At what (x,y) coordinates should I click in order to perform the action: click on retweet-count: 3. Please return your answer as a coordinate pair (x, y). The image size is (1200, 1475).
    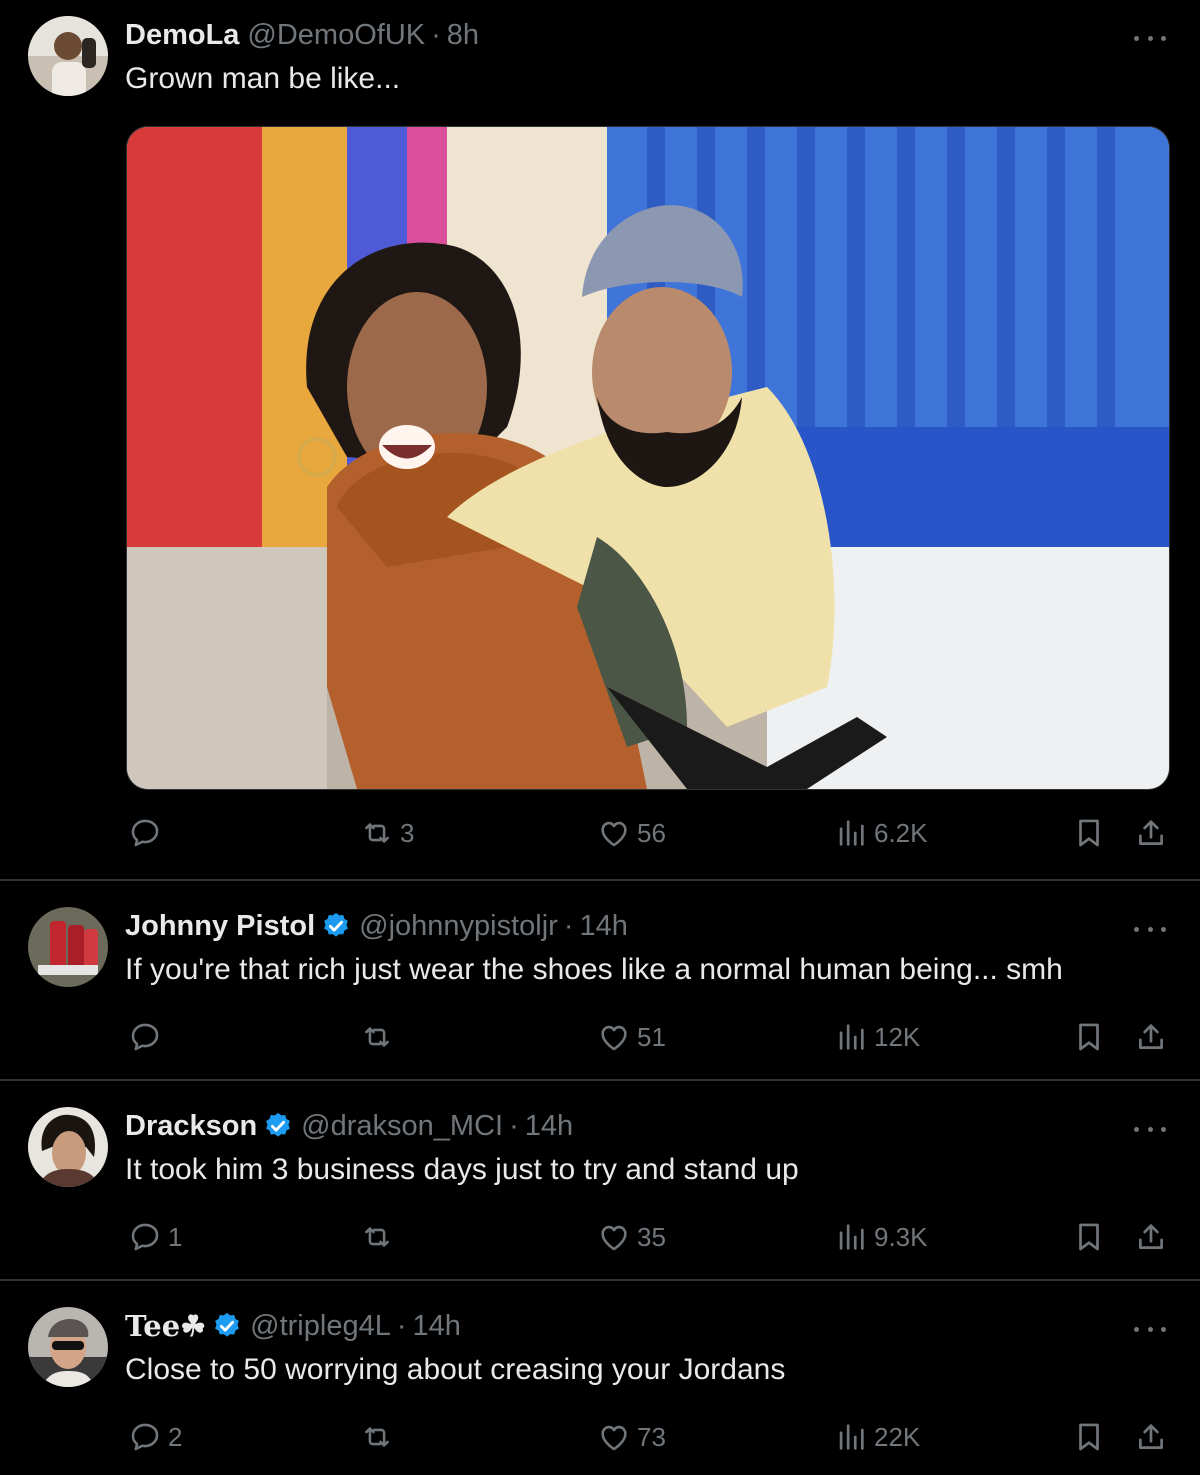
    Looking at the image, I should click on (407, 832).